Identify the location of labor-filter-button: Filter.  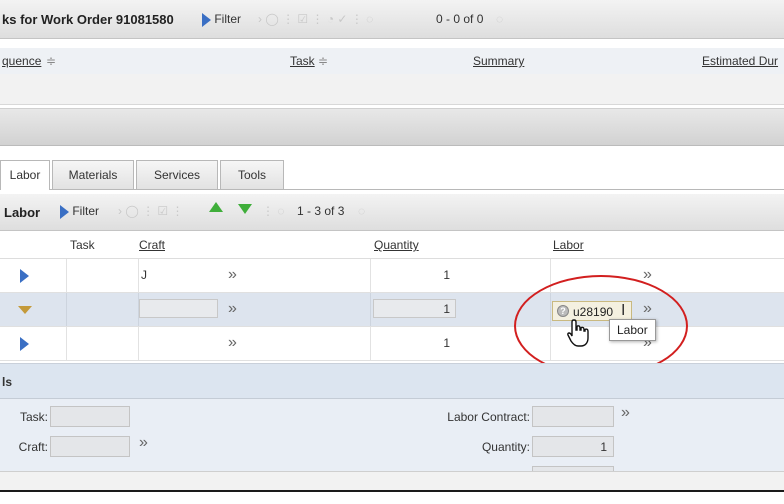
(79, 211).